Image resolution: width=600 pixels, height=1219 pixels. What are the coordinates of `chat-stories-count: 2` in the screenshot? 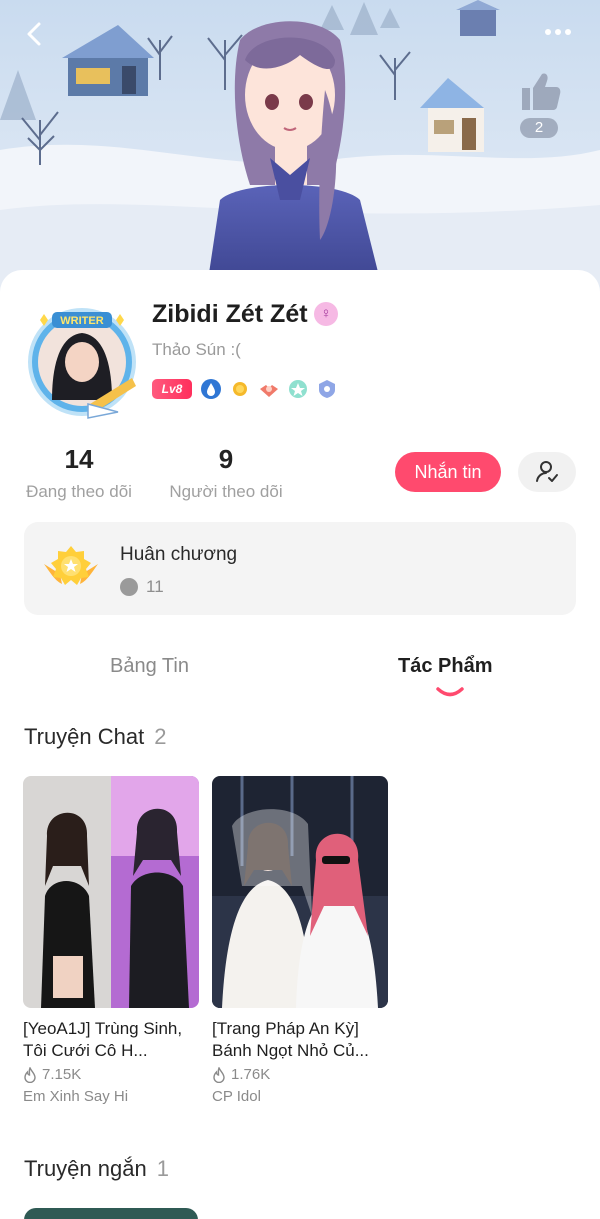 It's located at (160, 736).